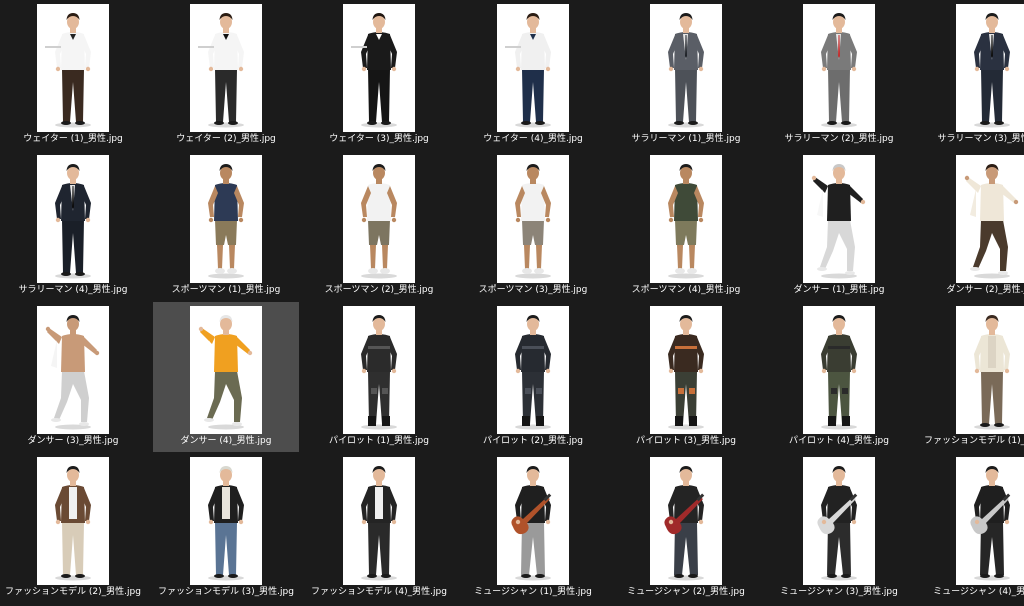 The height and width of the screenshot is (606, 1024). I want to click on file-item-selected: ダンサー (4)_男性.jpg, so click(226, 377).